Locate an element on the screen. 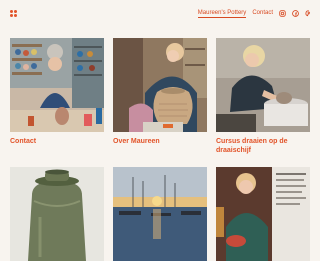 This screenshot has width=320, height=261. studio-photo-image is located at coordinates (57, 85).